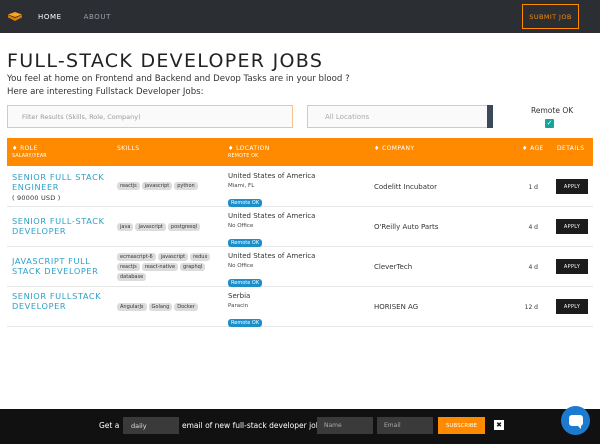  What do you see at coordinates (550, 16) in the screenshot?
I see `submit-job-button: SUBMIT JOB` at bounding box center [550, 16].